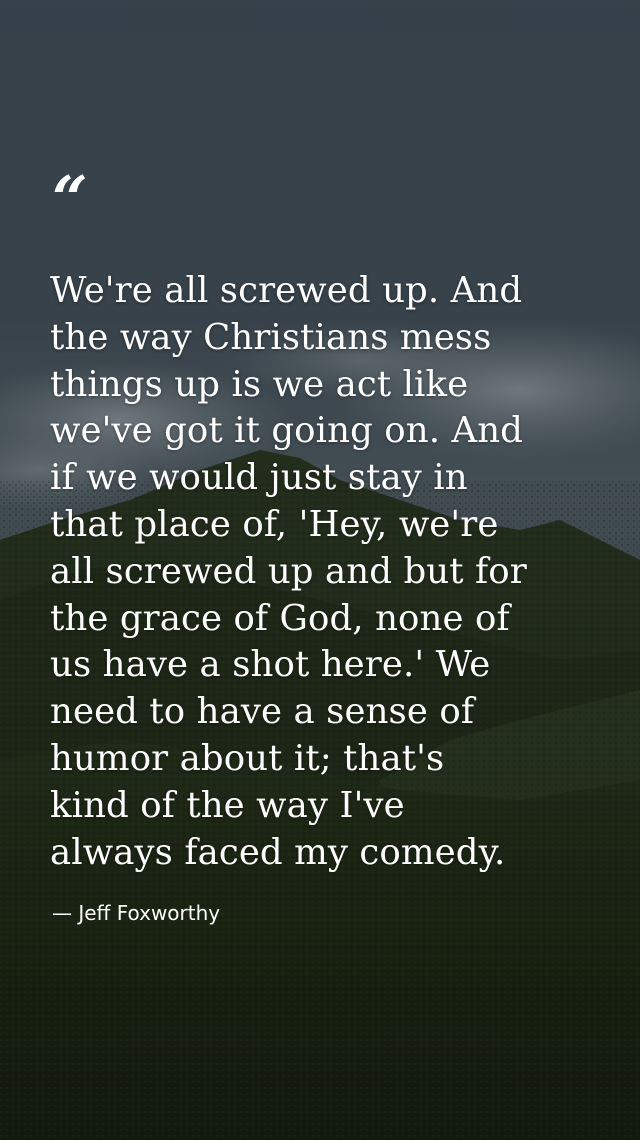  What do you see at coordinates (259, 384) in the screenshot?
I see `quote-line: things up is we act like` at bounding box center [259, 384].